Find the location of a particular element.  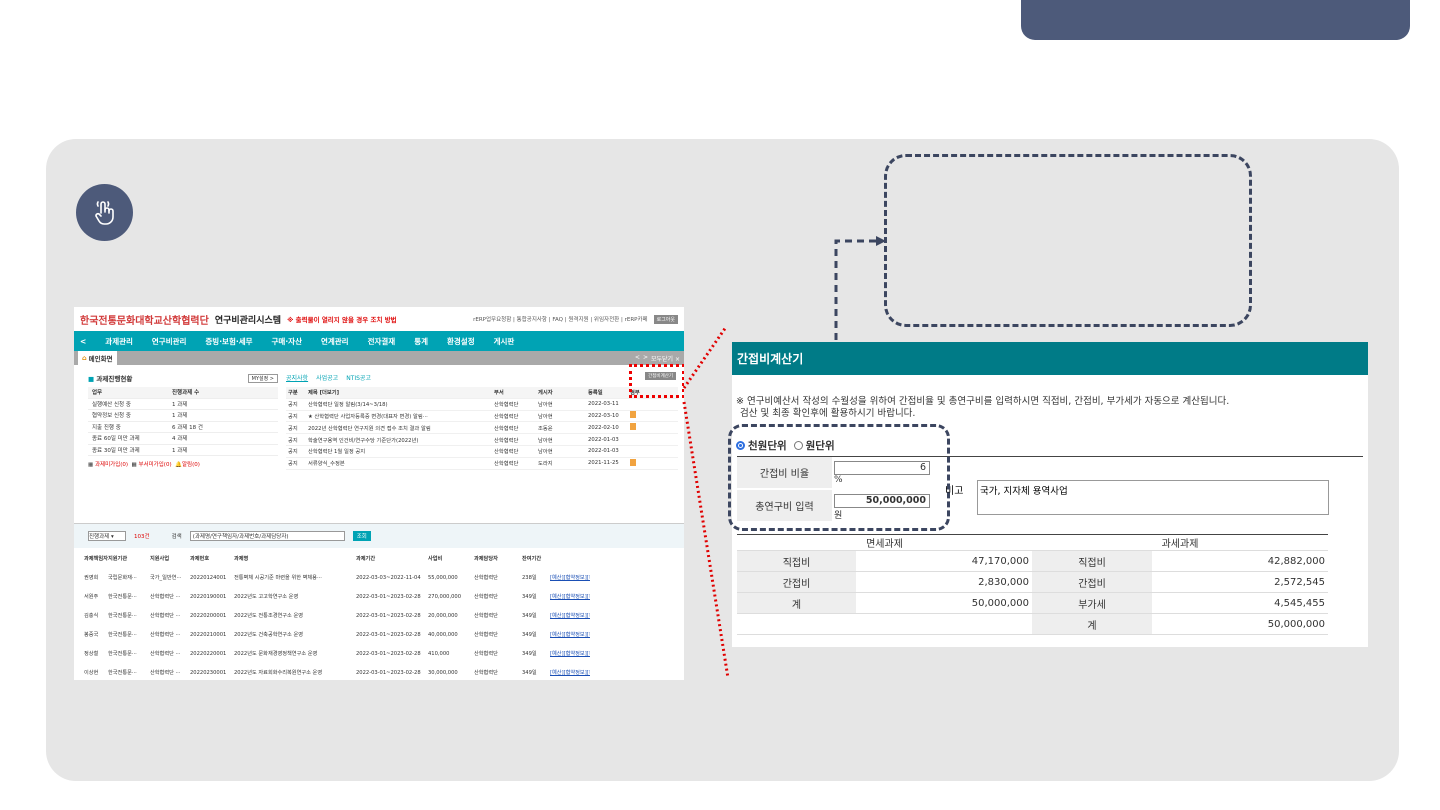

result-header-row: 면세과제 과세과제 is located at coordinates (1032, 543).